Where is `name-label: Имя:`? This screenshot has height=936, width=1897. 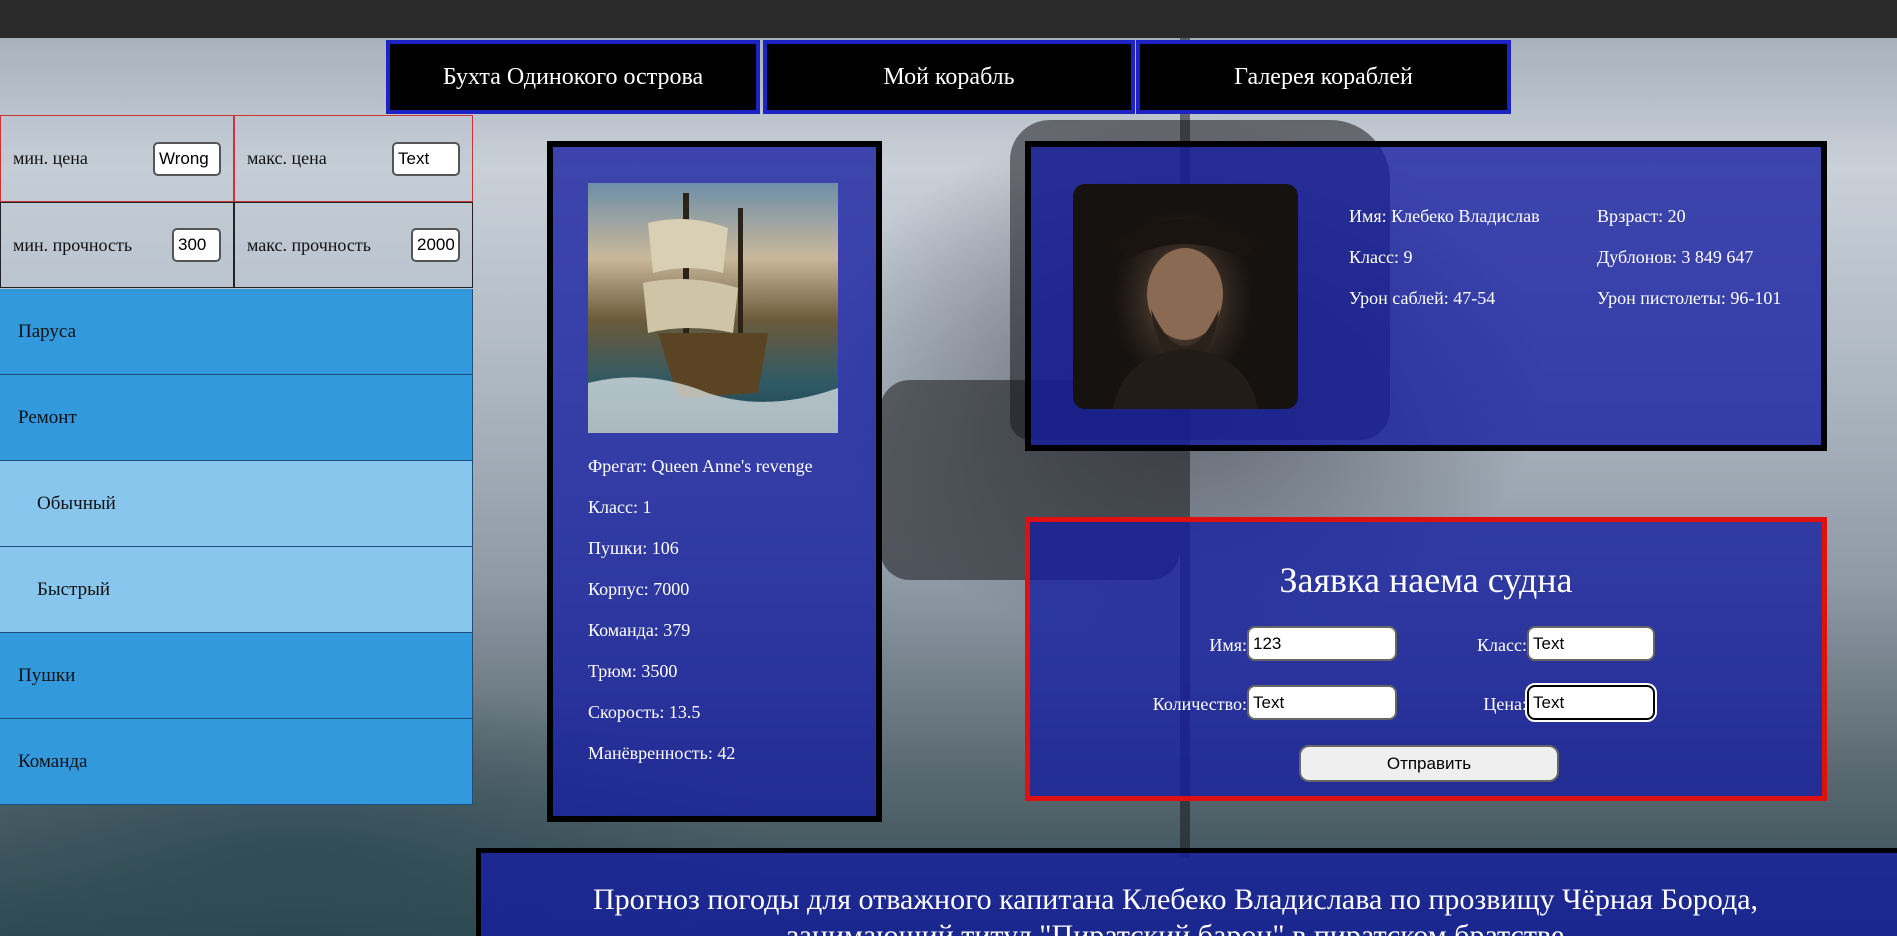 name-label: Имя: is located at coordinates (1228, 645).